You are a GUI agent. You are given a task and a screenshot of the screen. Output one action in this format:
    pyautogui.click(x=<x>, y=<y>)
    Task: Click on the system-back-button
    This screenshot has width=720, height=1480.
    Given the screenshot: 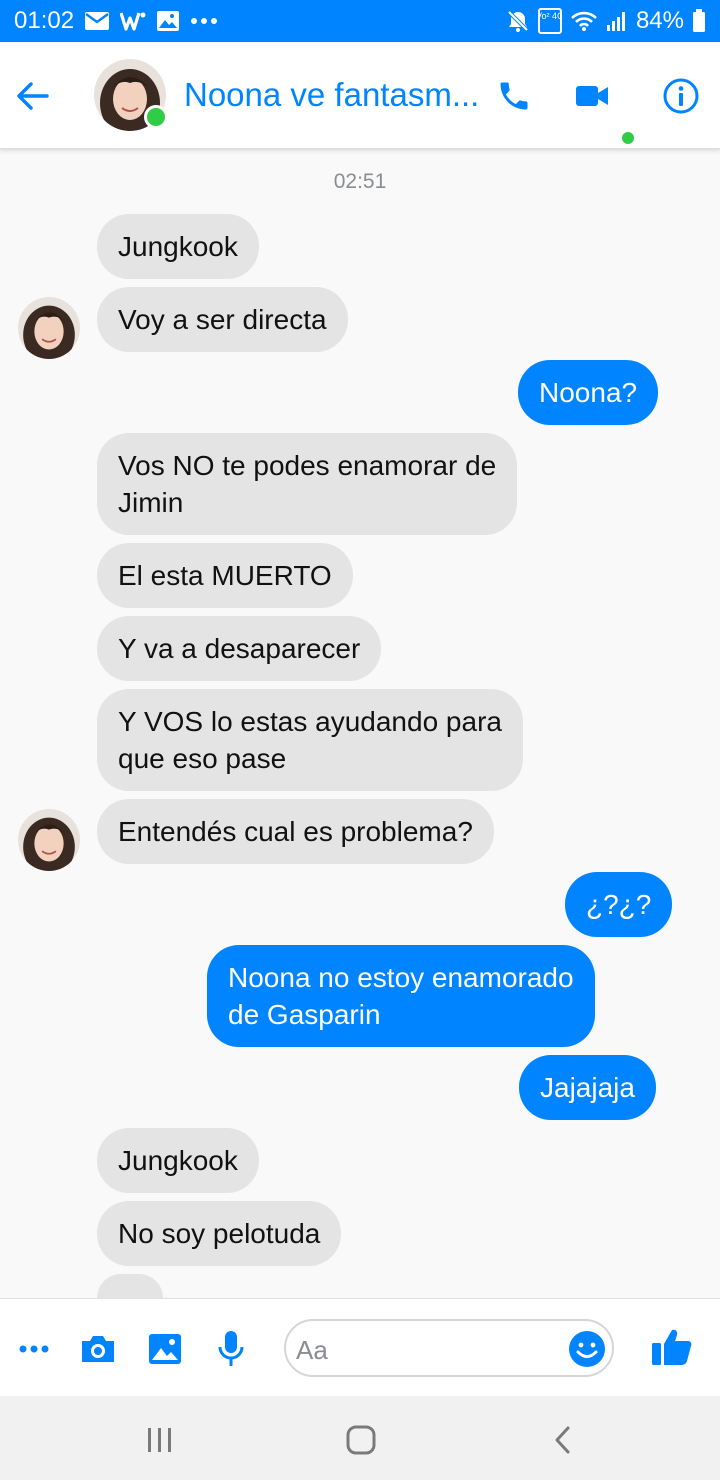 What is the action you would take?
    pyautogui.click(x=563, y=1440)
    